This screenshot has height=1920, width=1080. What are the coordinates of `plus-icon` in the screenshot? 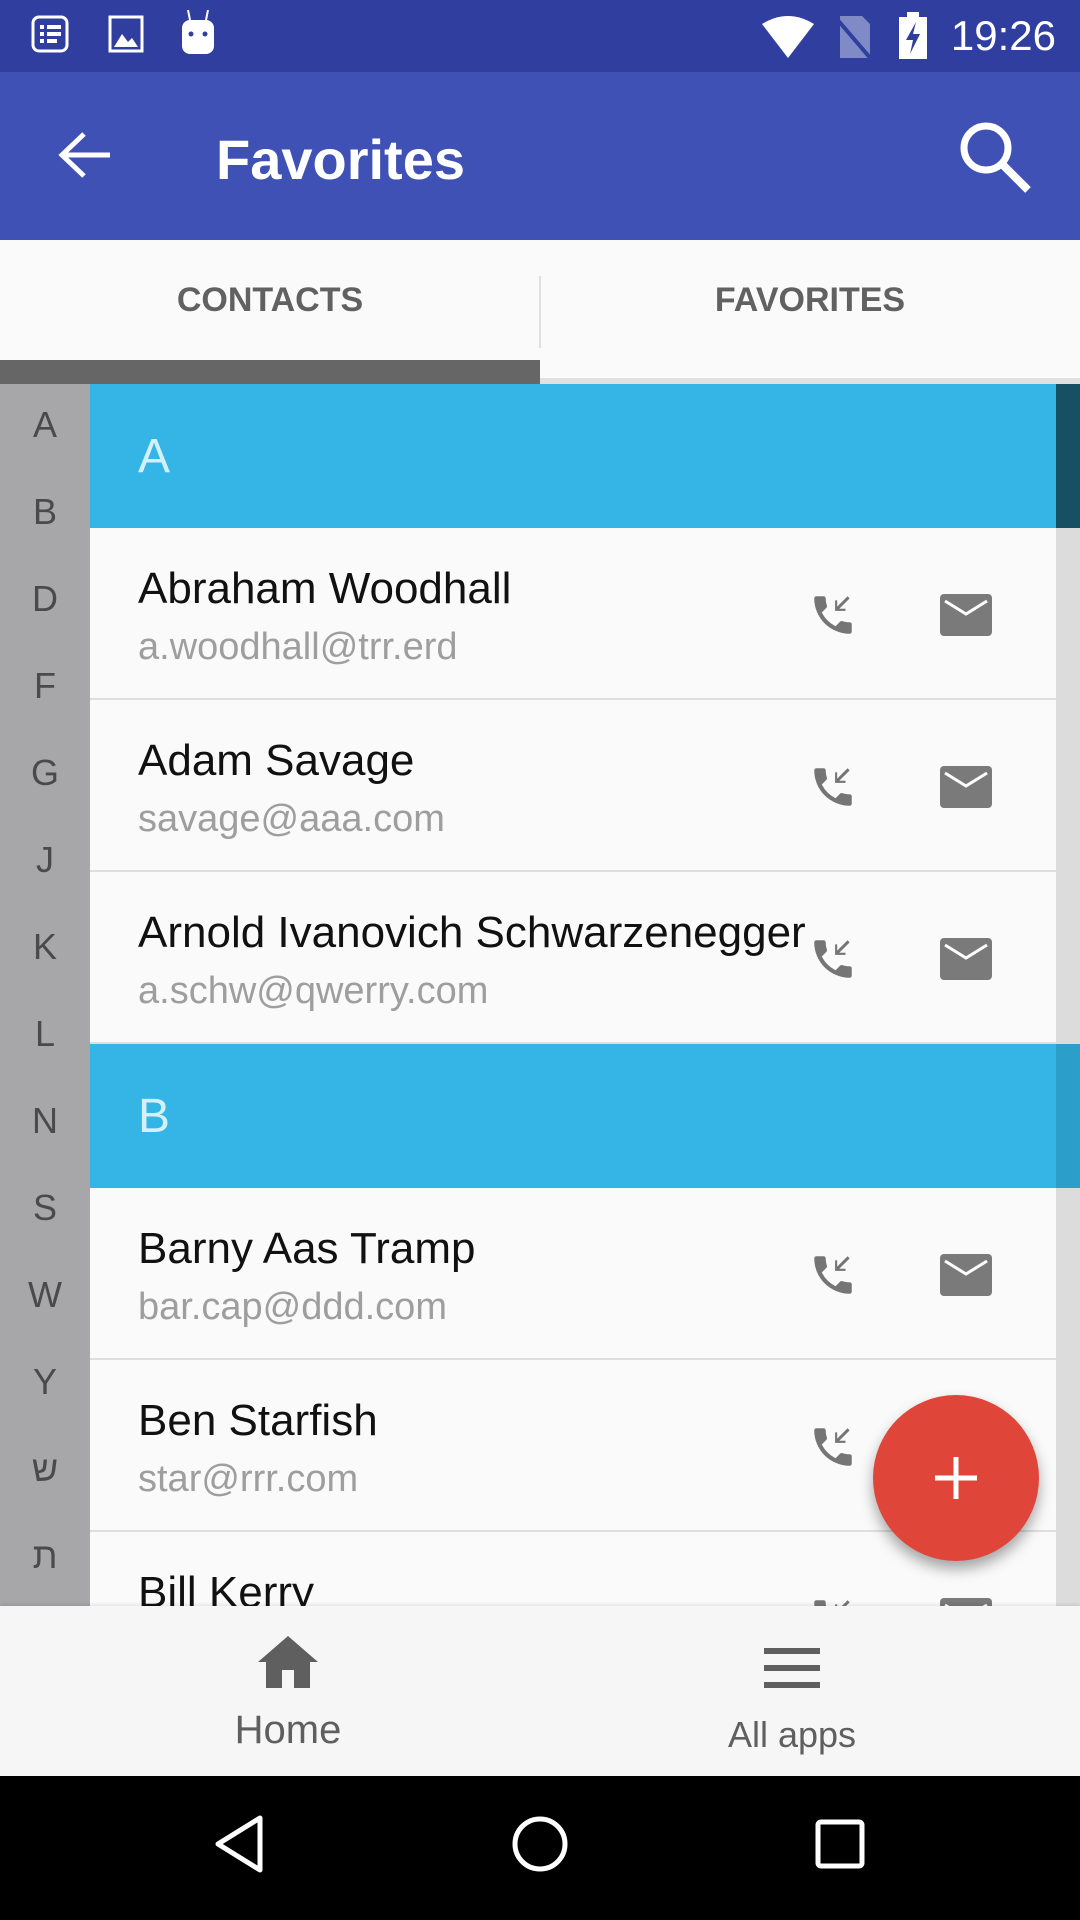 It's located at (956, 1478).